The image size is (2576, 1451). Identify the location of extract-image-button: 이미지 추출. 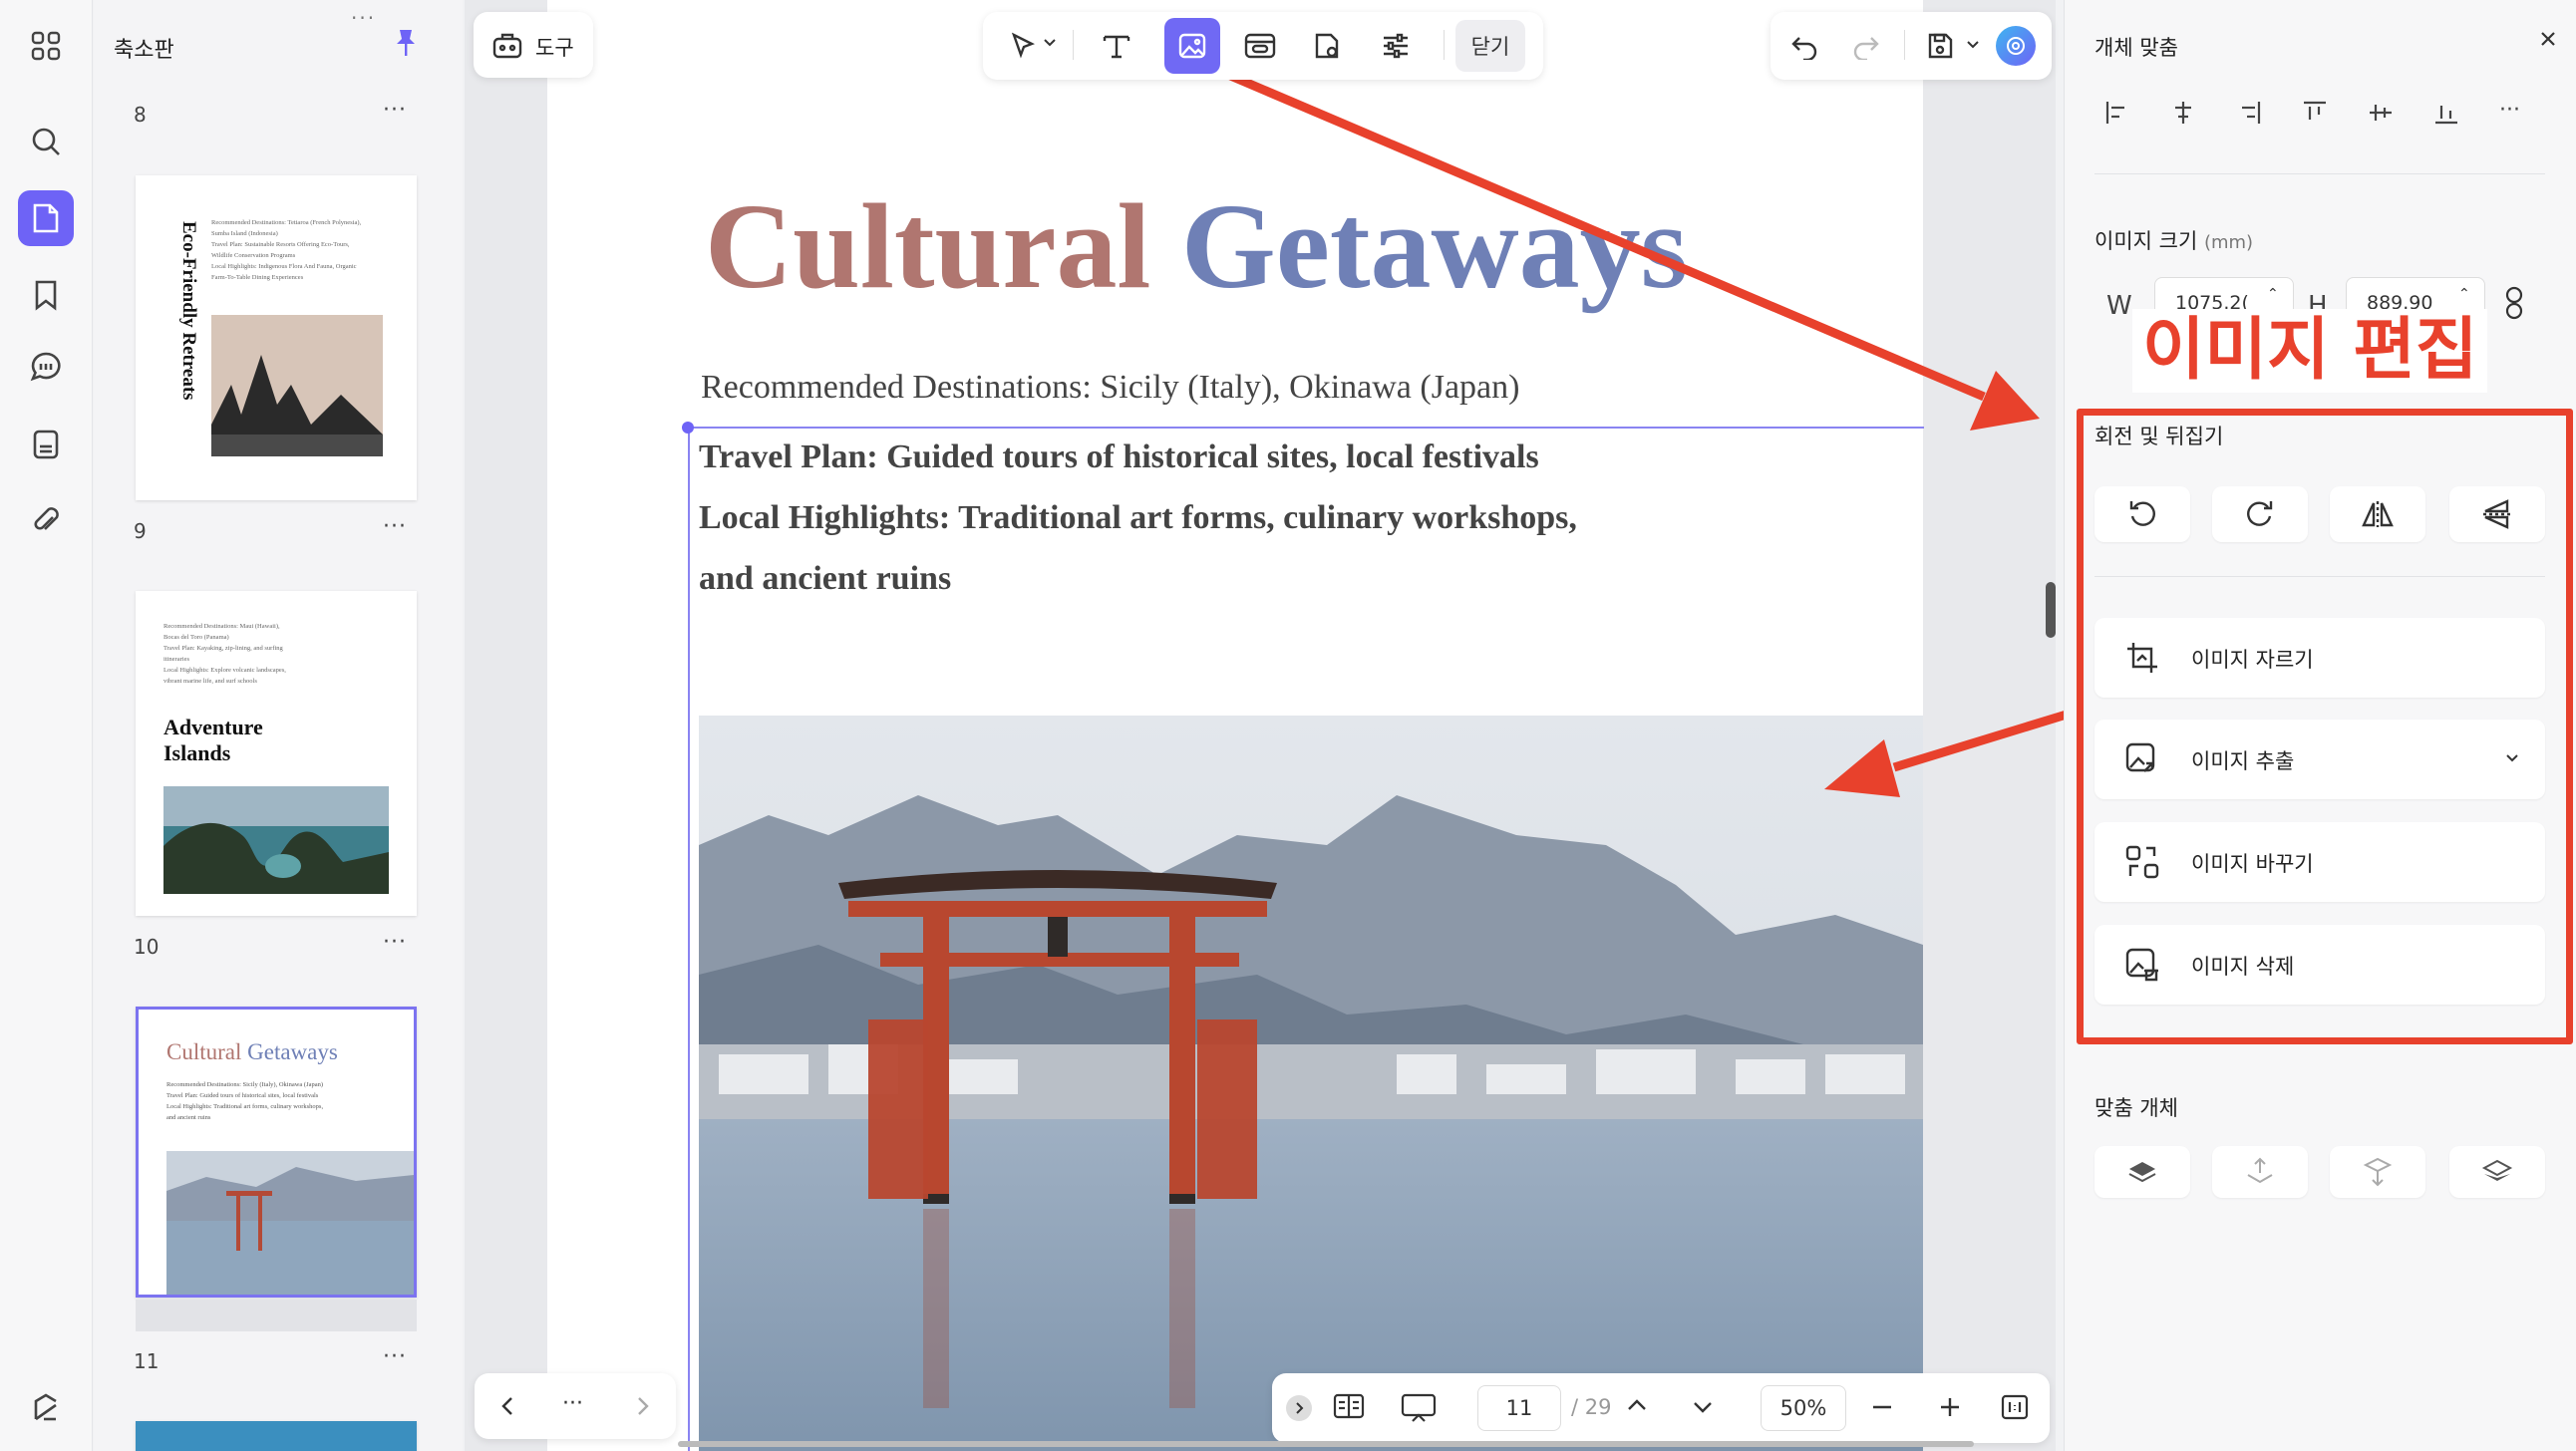
(2319, 759).